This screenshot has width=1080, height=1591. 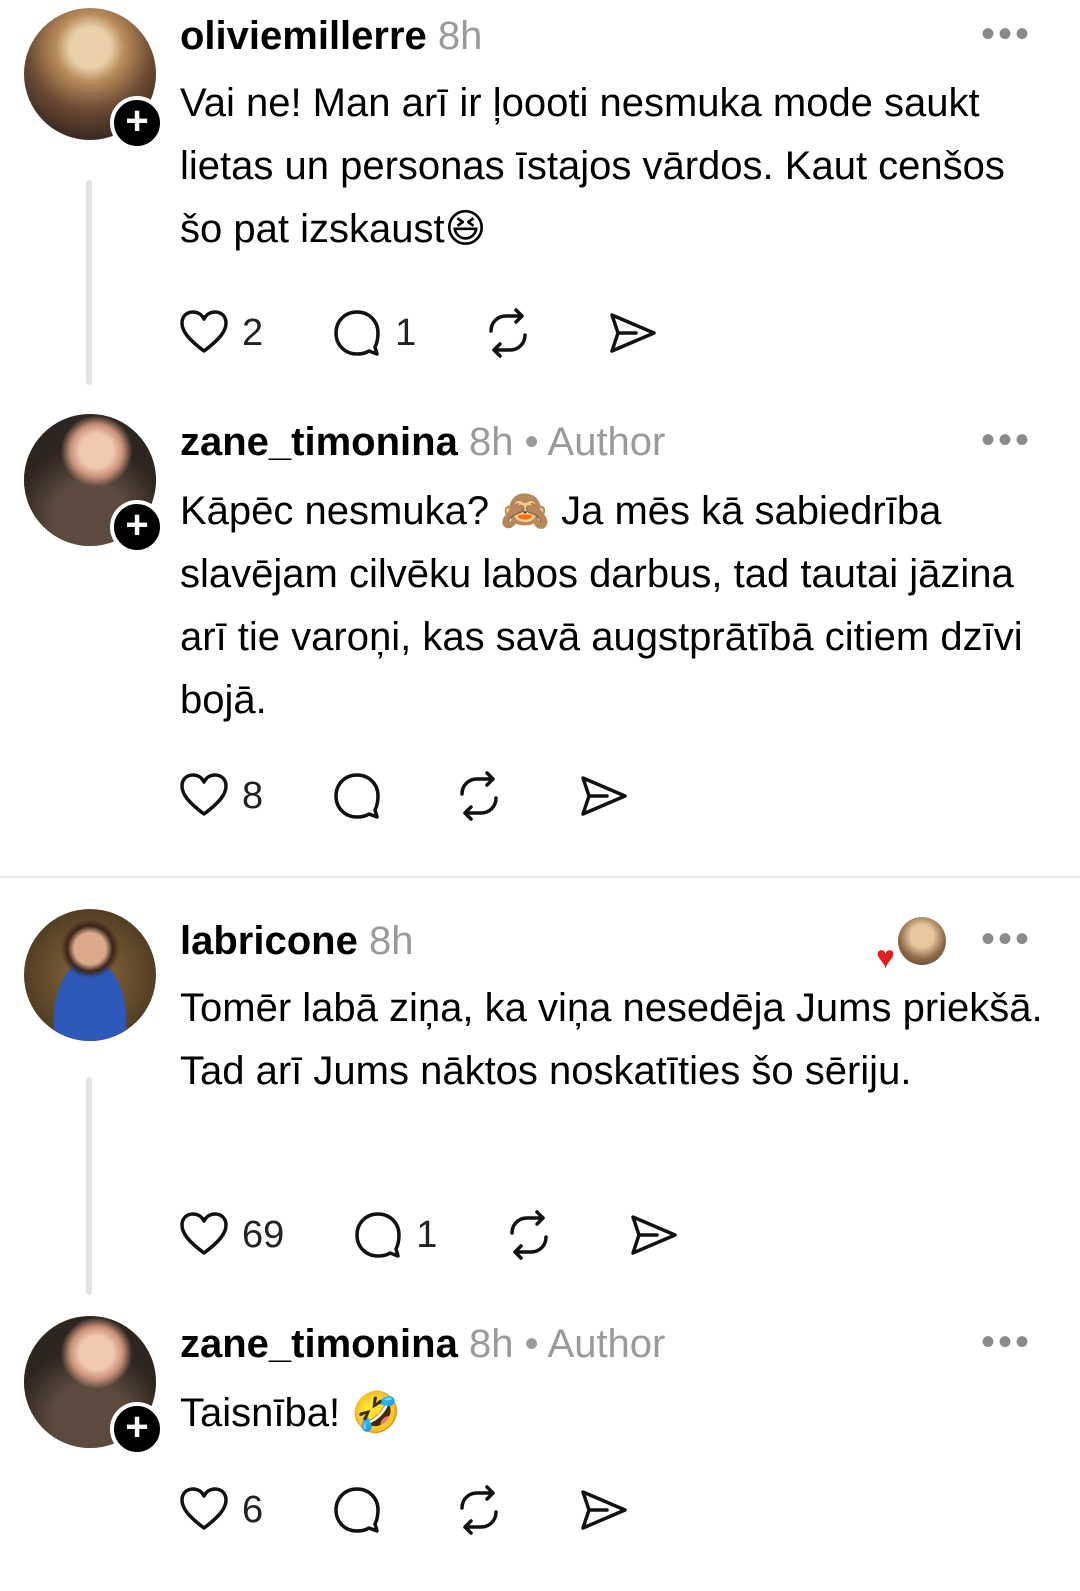 What do you see at coordinates (303, 36) in the screenshot?
I see `username: oliviemillerre` at bounding box center [303, 36].